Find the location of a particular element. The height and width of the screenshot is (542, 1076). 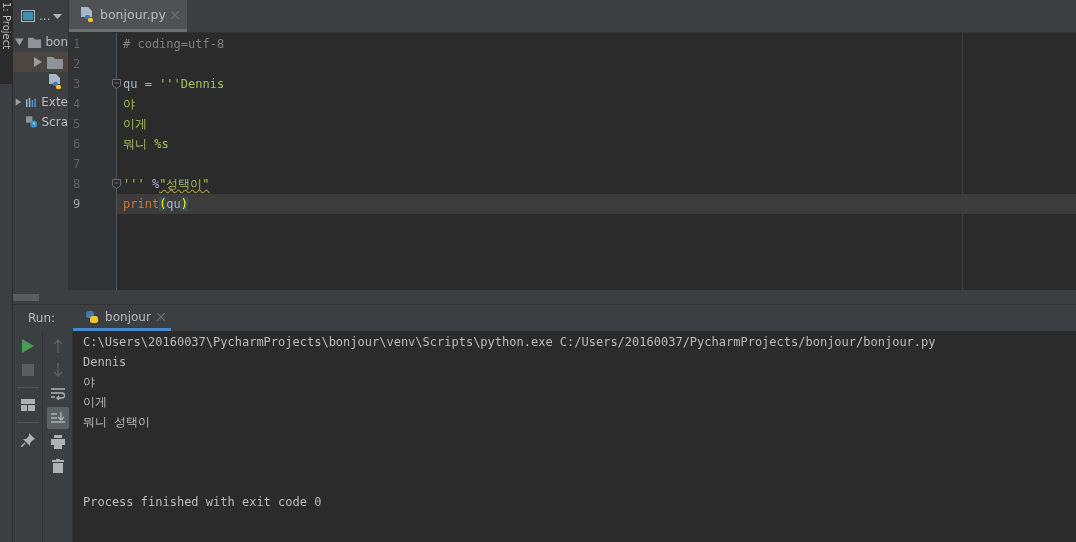

tree-item: bon is located at coordinates (40, 42).